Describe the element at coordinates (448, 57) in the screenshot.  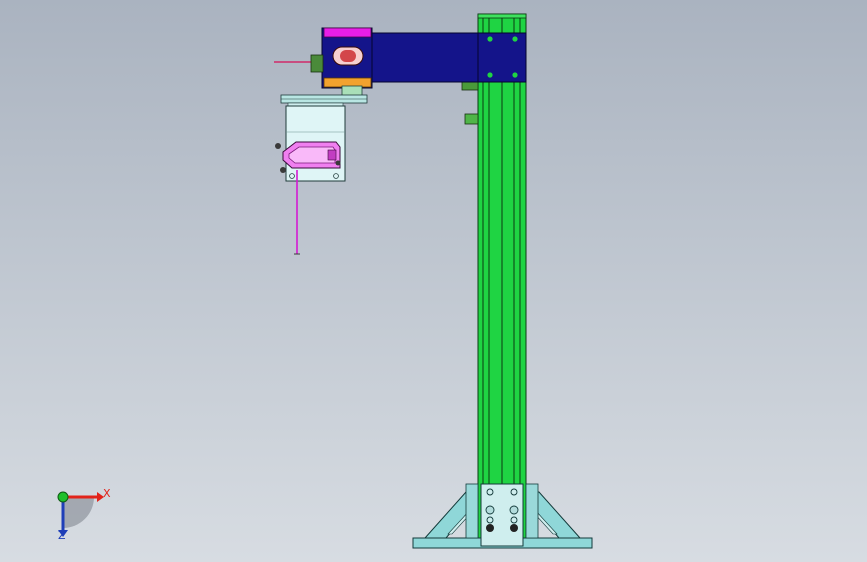
I see `horizontal-arm` at that location.